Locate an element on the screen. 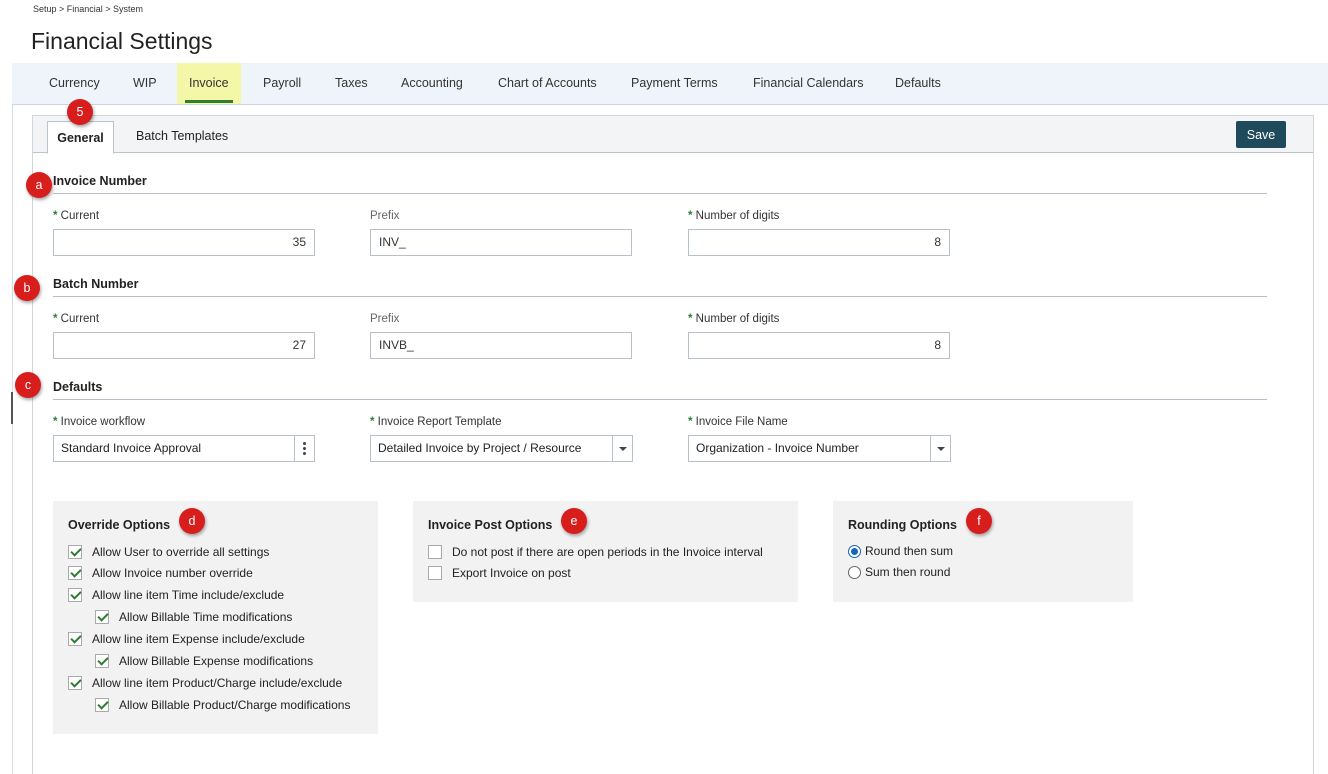 This screenshot has height=774, width=1328. radio-label: Sum then round is located at coordinates (908, 572).